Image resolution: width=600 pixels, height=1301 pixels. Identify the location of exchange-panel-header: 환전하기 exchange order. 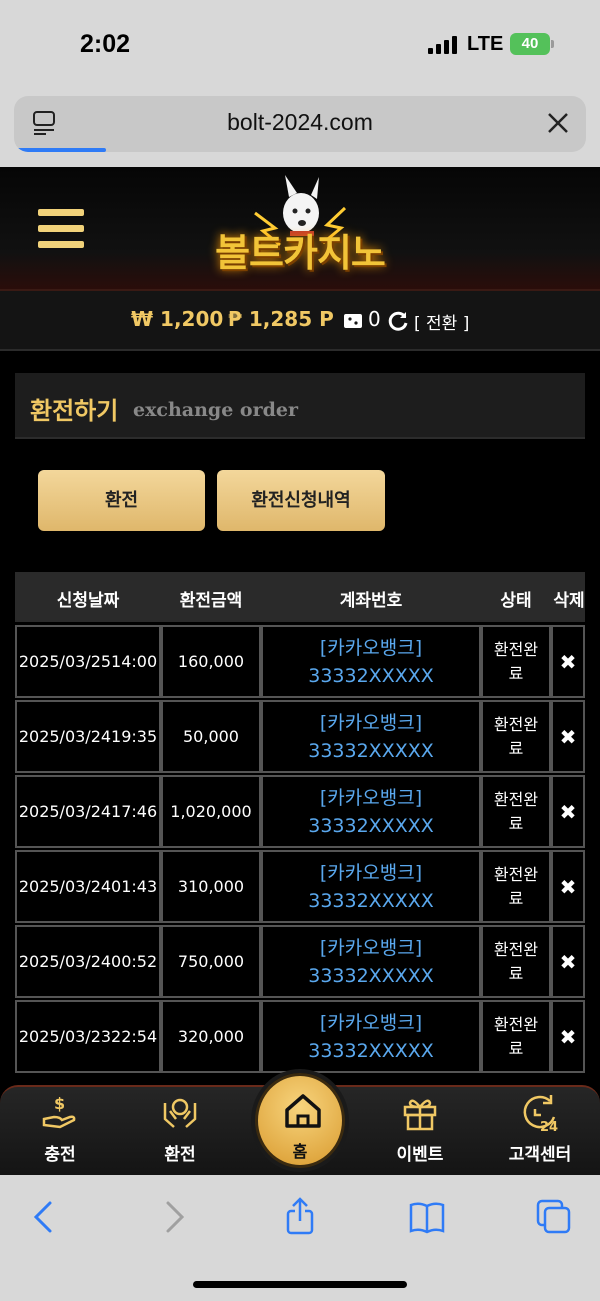
(300, 406).